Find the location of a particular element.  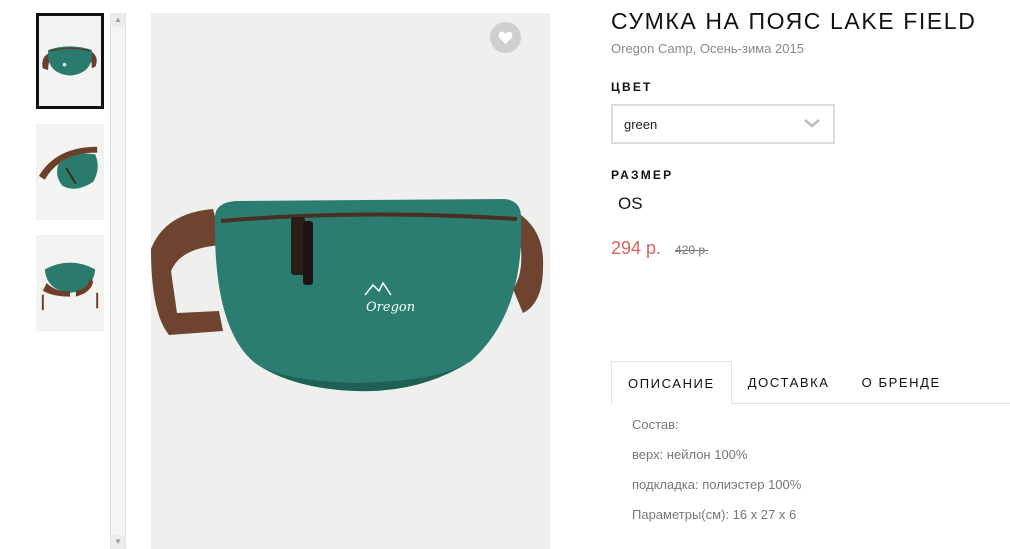

favorite-button is located at coordinates (505, 37).